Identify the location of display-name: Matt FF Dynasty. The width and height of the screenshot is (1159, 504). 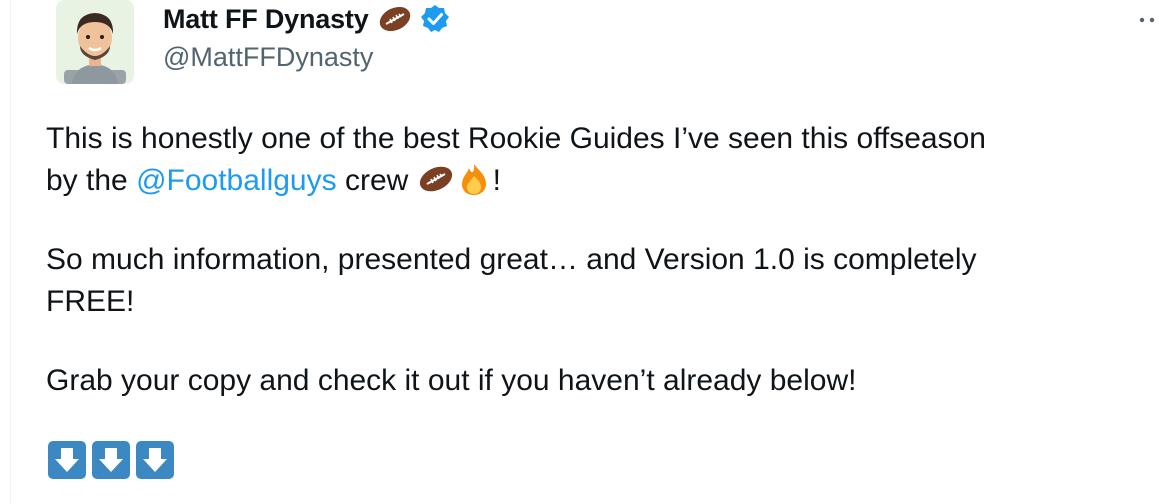
(266, 19).